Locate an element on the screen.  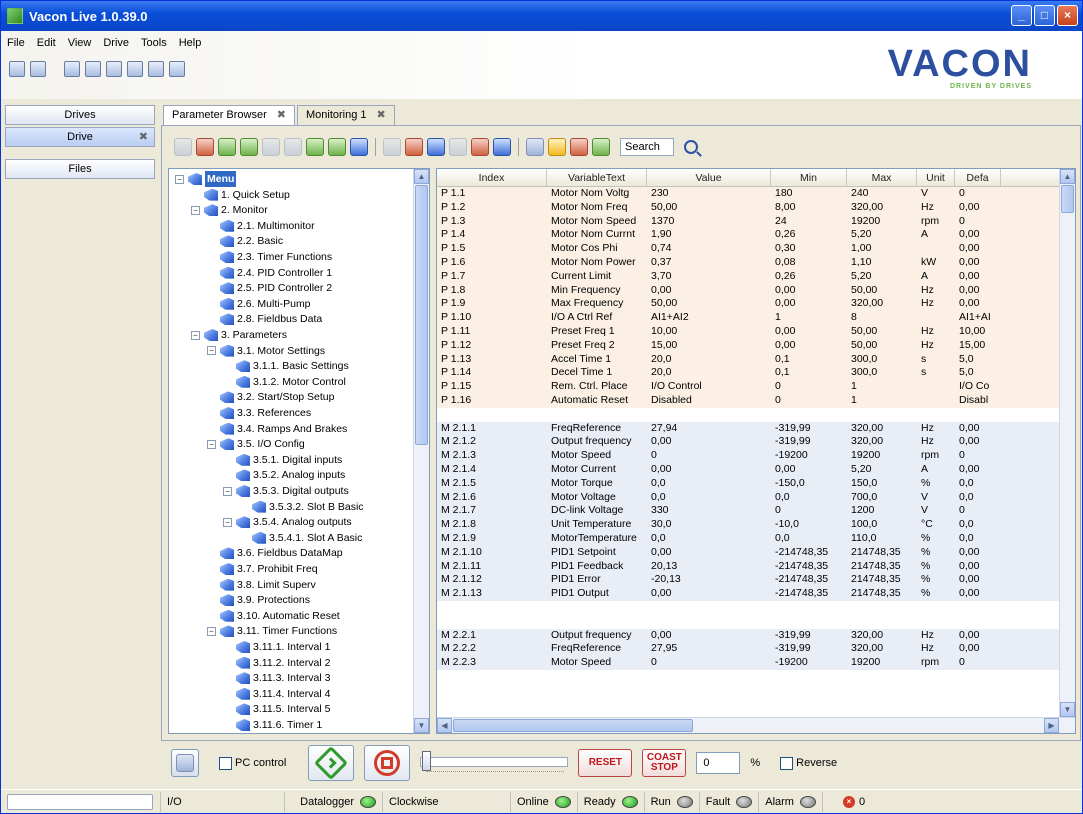
table-cell: 27,94 is located at coordinates (709, 429).